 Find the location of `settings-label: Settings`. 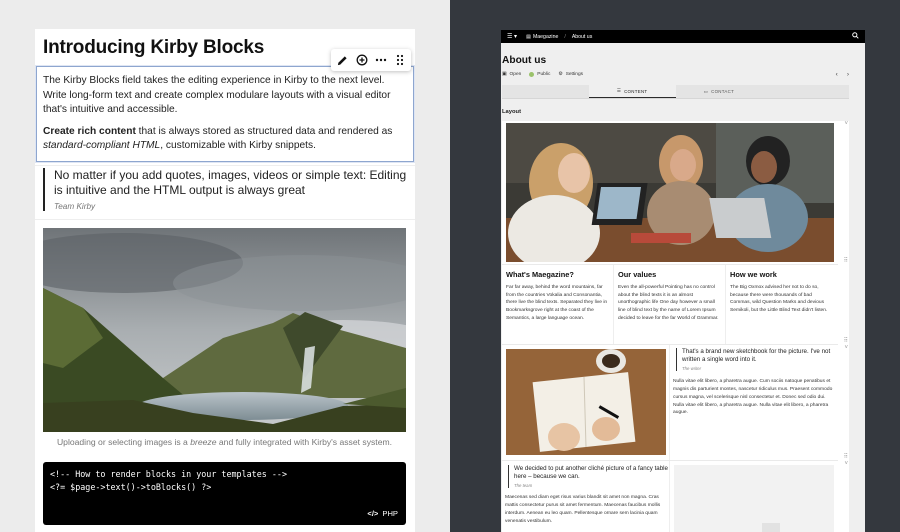

settings-label: Settings is located at coordinates (574, 74).